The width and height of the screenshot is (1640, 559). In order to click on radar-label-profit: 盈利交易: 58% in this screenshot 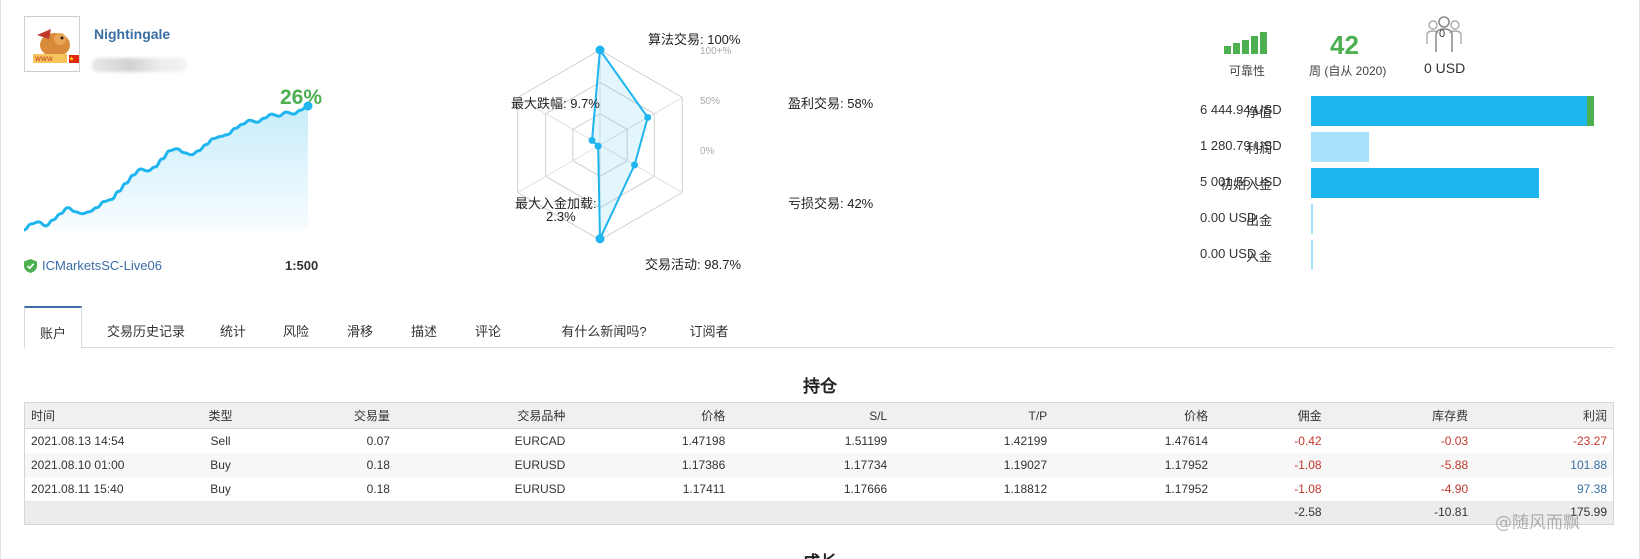, I will do `click(831, 103)`.